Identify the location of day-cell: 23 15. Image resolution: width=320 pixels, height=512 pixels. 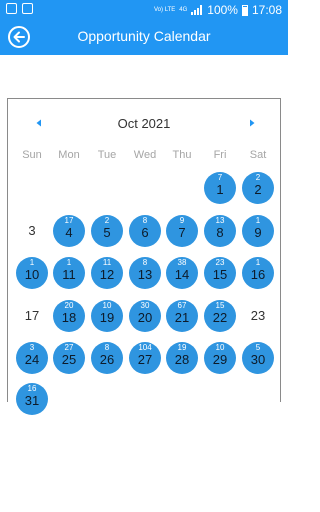
(220, 273).